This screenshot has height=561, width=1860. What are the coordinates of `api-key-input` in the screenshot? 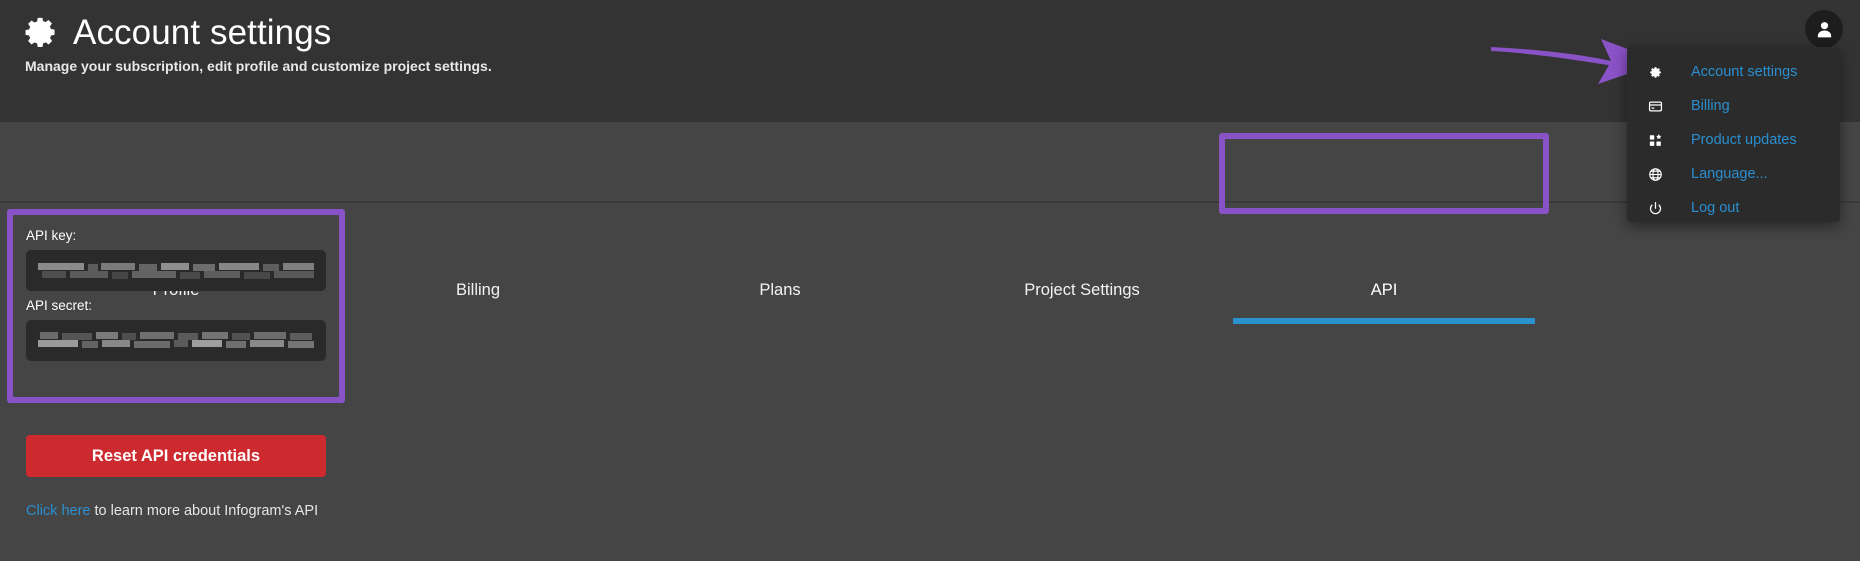 It's located at (176, 270).